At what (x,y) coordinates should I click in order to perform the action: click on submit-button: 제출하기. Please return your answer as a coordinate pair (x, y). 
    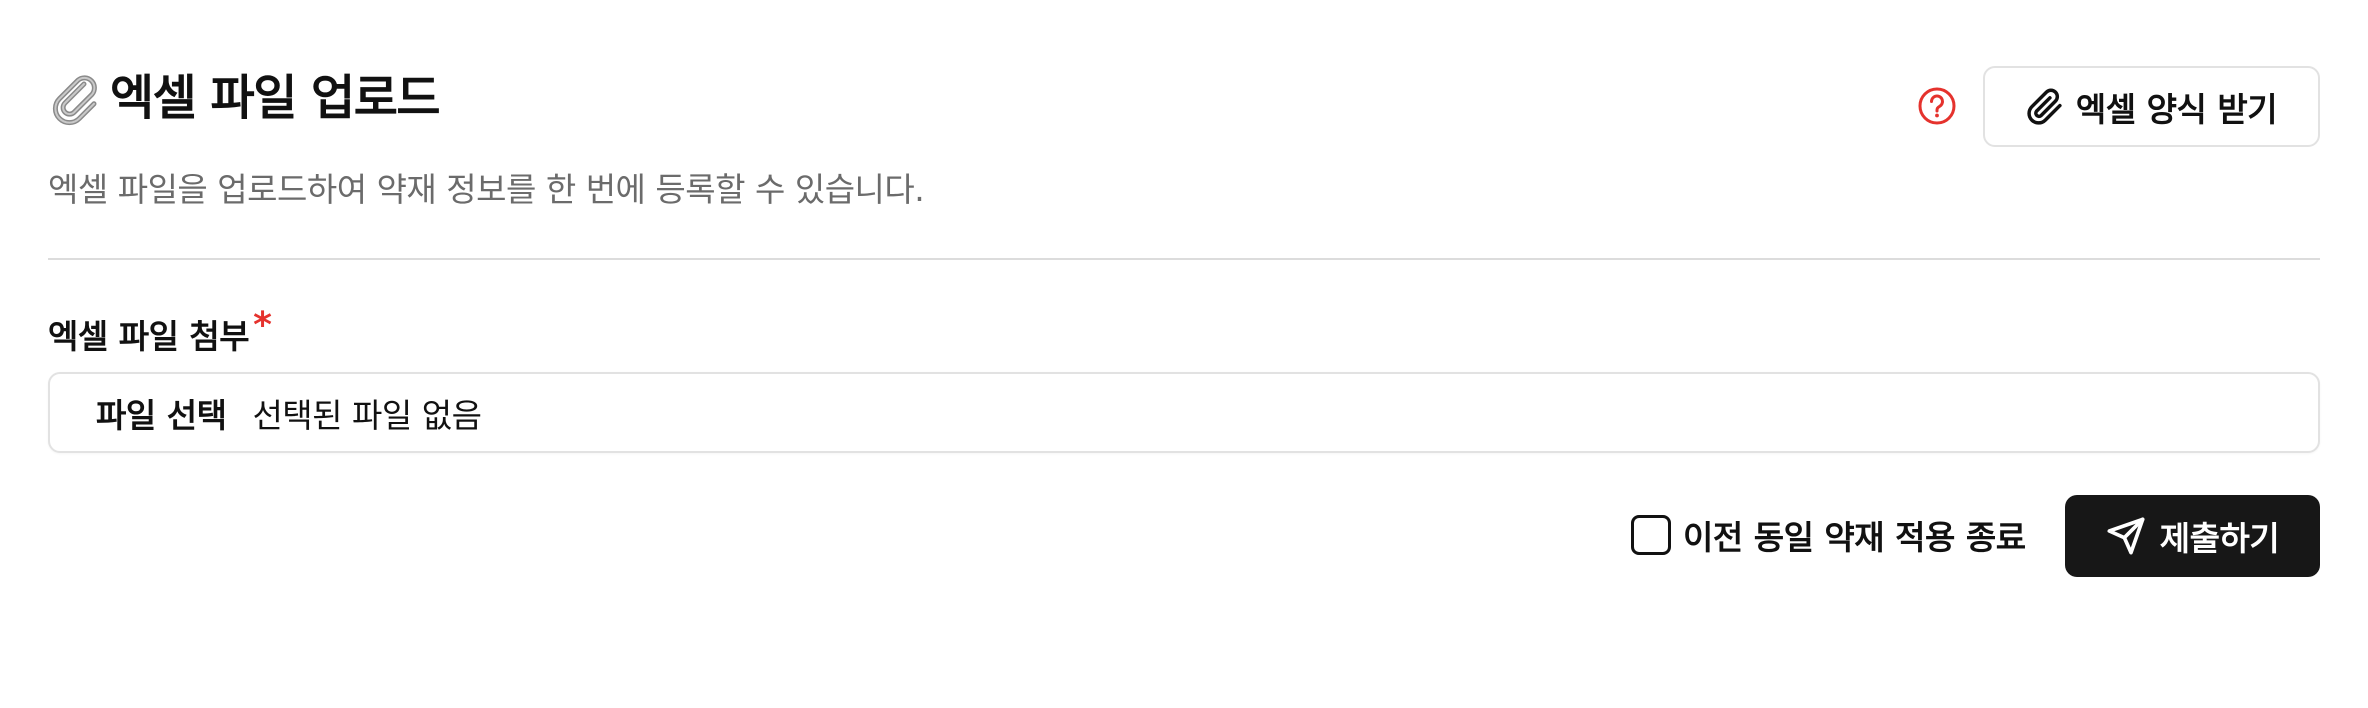
    Looking at the image, I should click on (2192, 536).